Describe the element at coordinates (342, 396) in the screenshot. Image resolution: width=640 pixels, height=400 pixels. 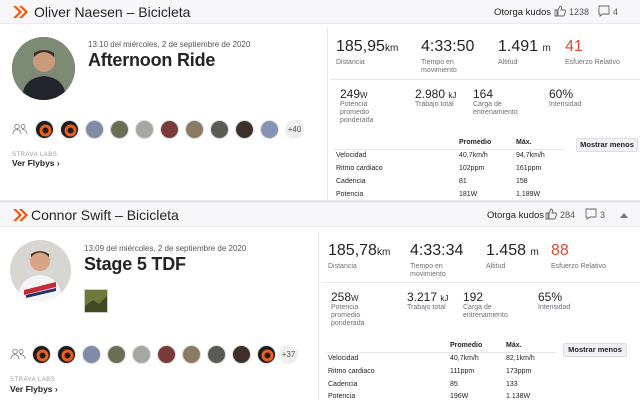
I see `table-row-label: Potencia` at that location.